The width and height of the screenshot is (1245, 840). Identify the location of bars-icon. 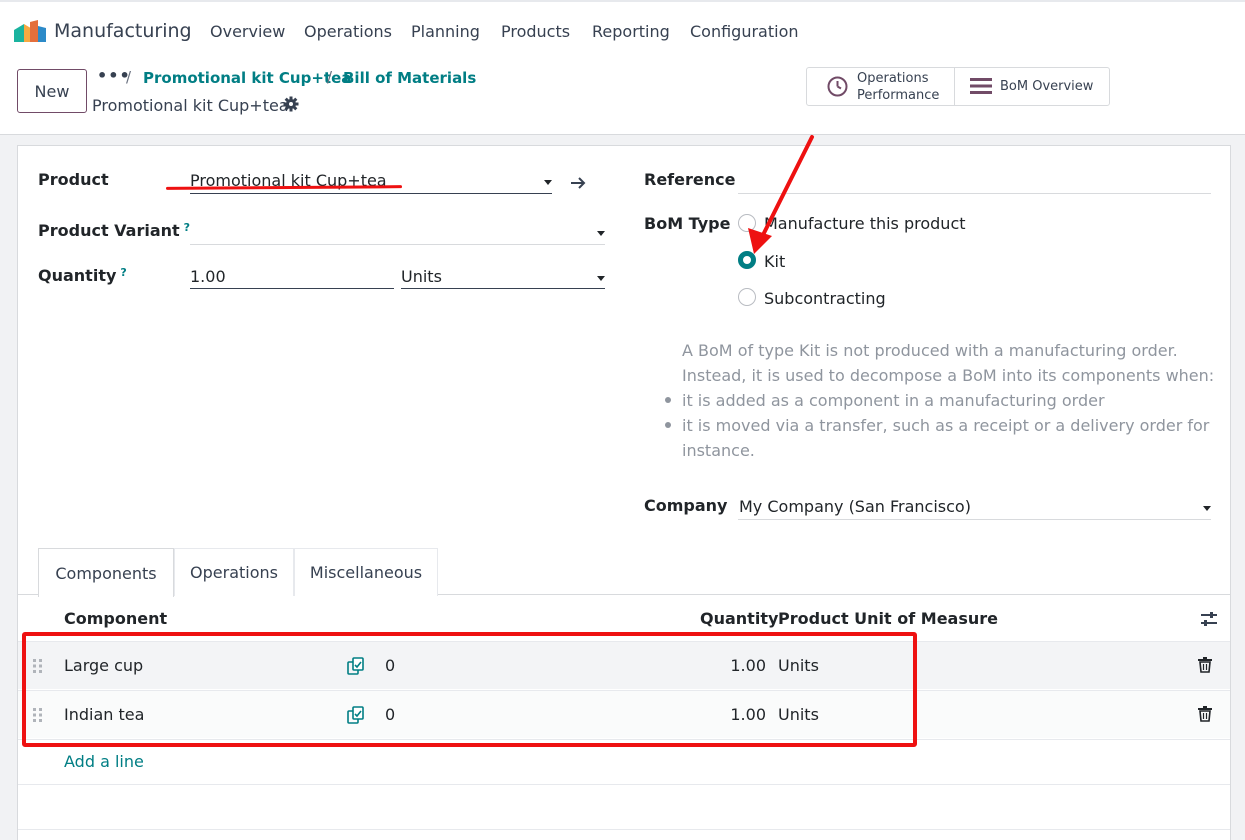
(981, 86).